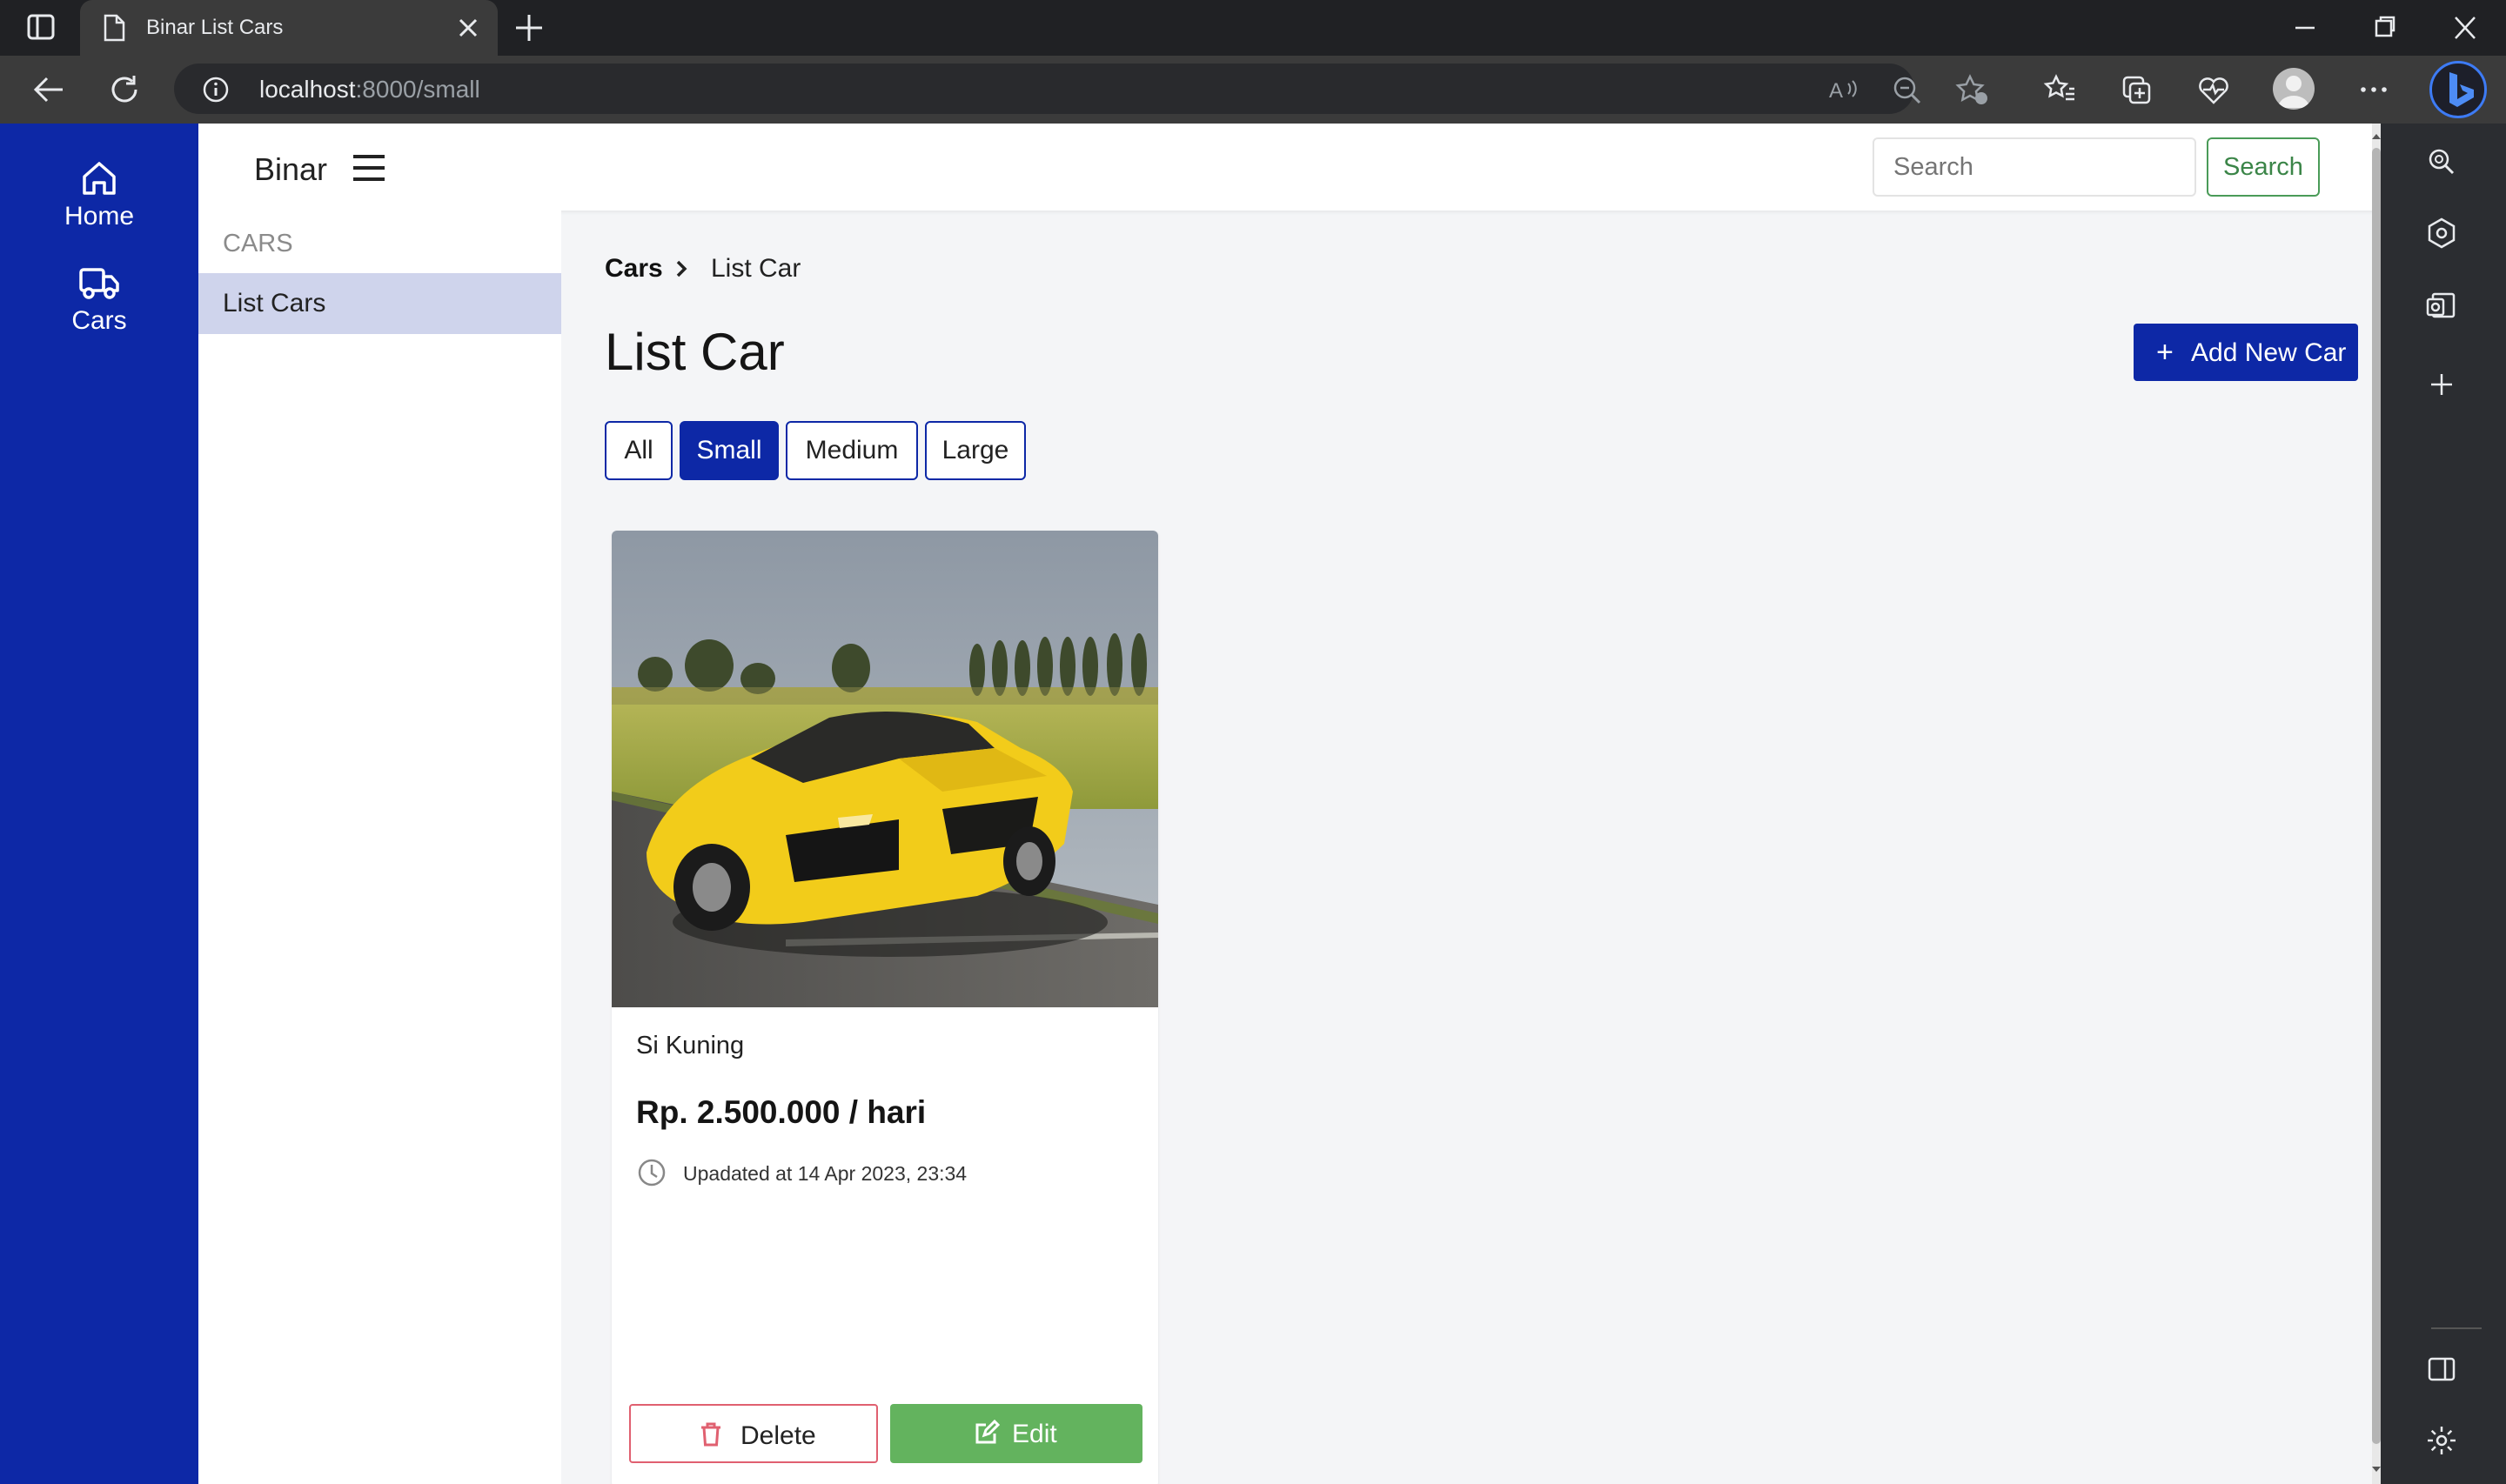 The image size is (2506, 1484). What do you see at coordinates (379, 303) in the screenshot?
I see `subnav-item-list-cars: List Cars` at bounding box center [379, 303].